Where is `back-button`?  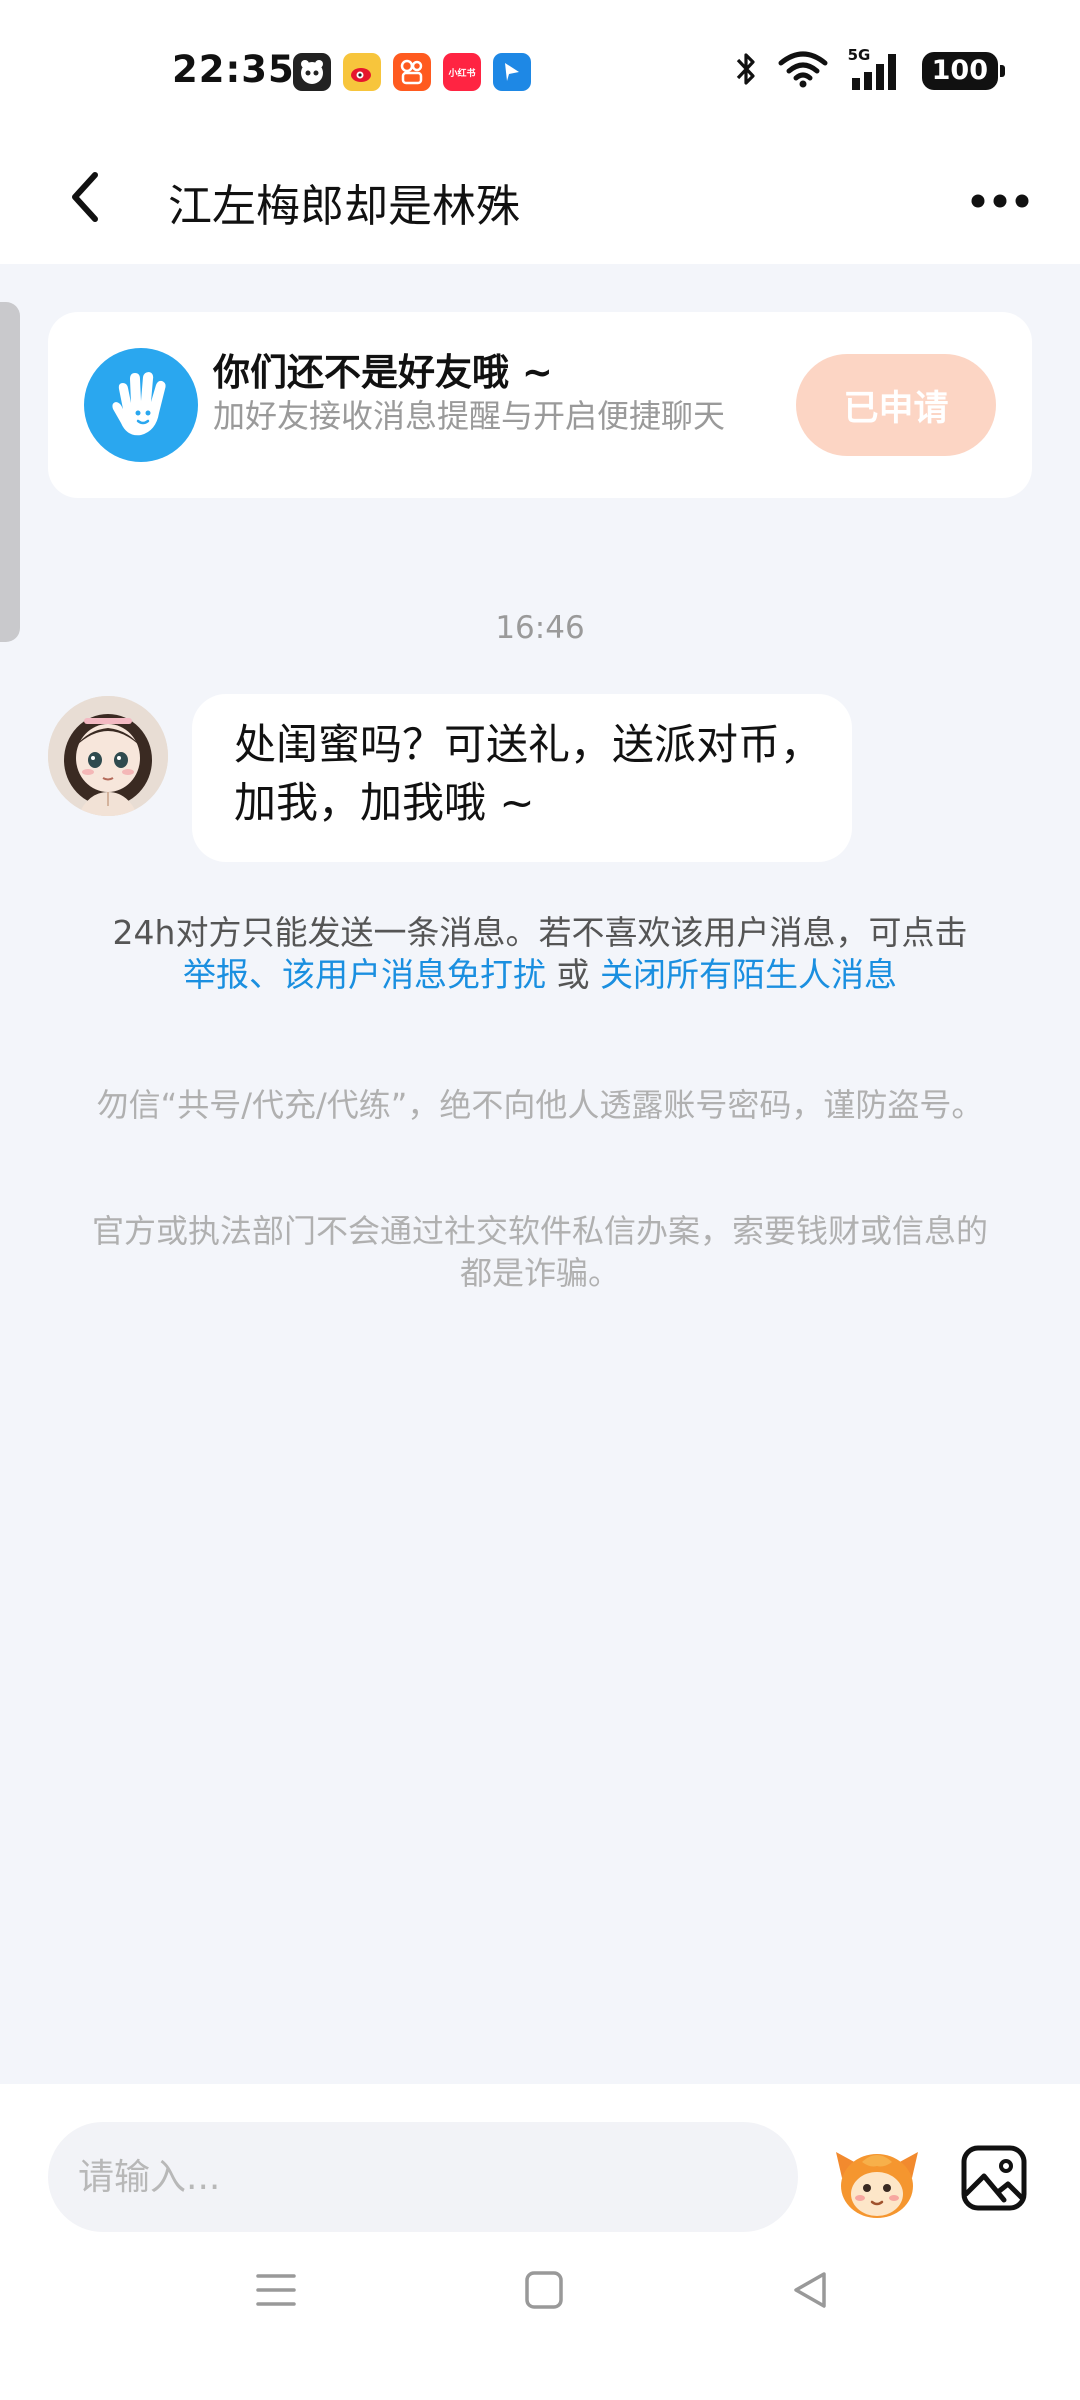
back-button is located at coordinates (85, 197).